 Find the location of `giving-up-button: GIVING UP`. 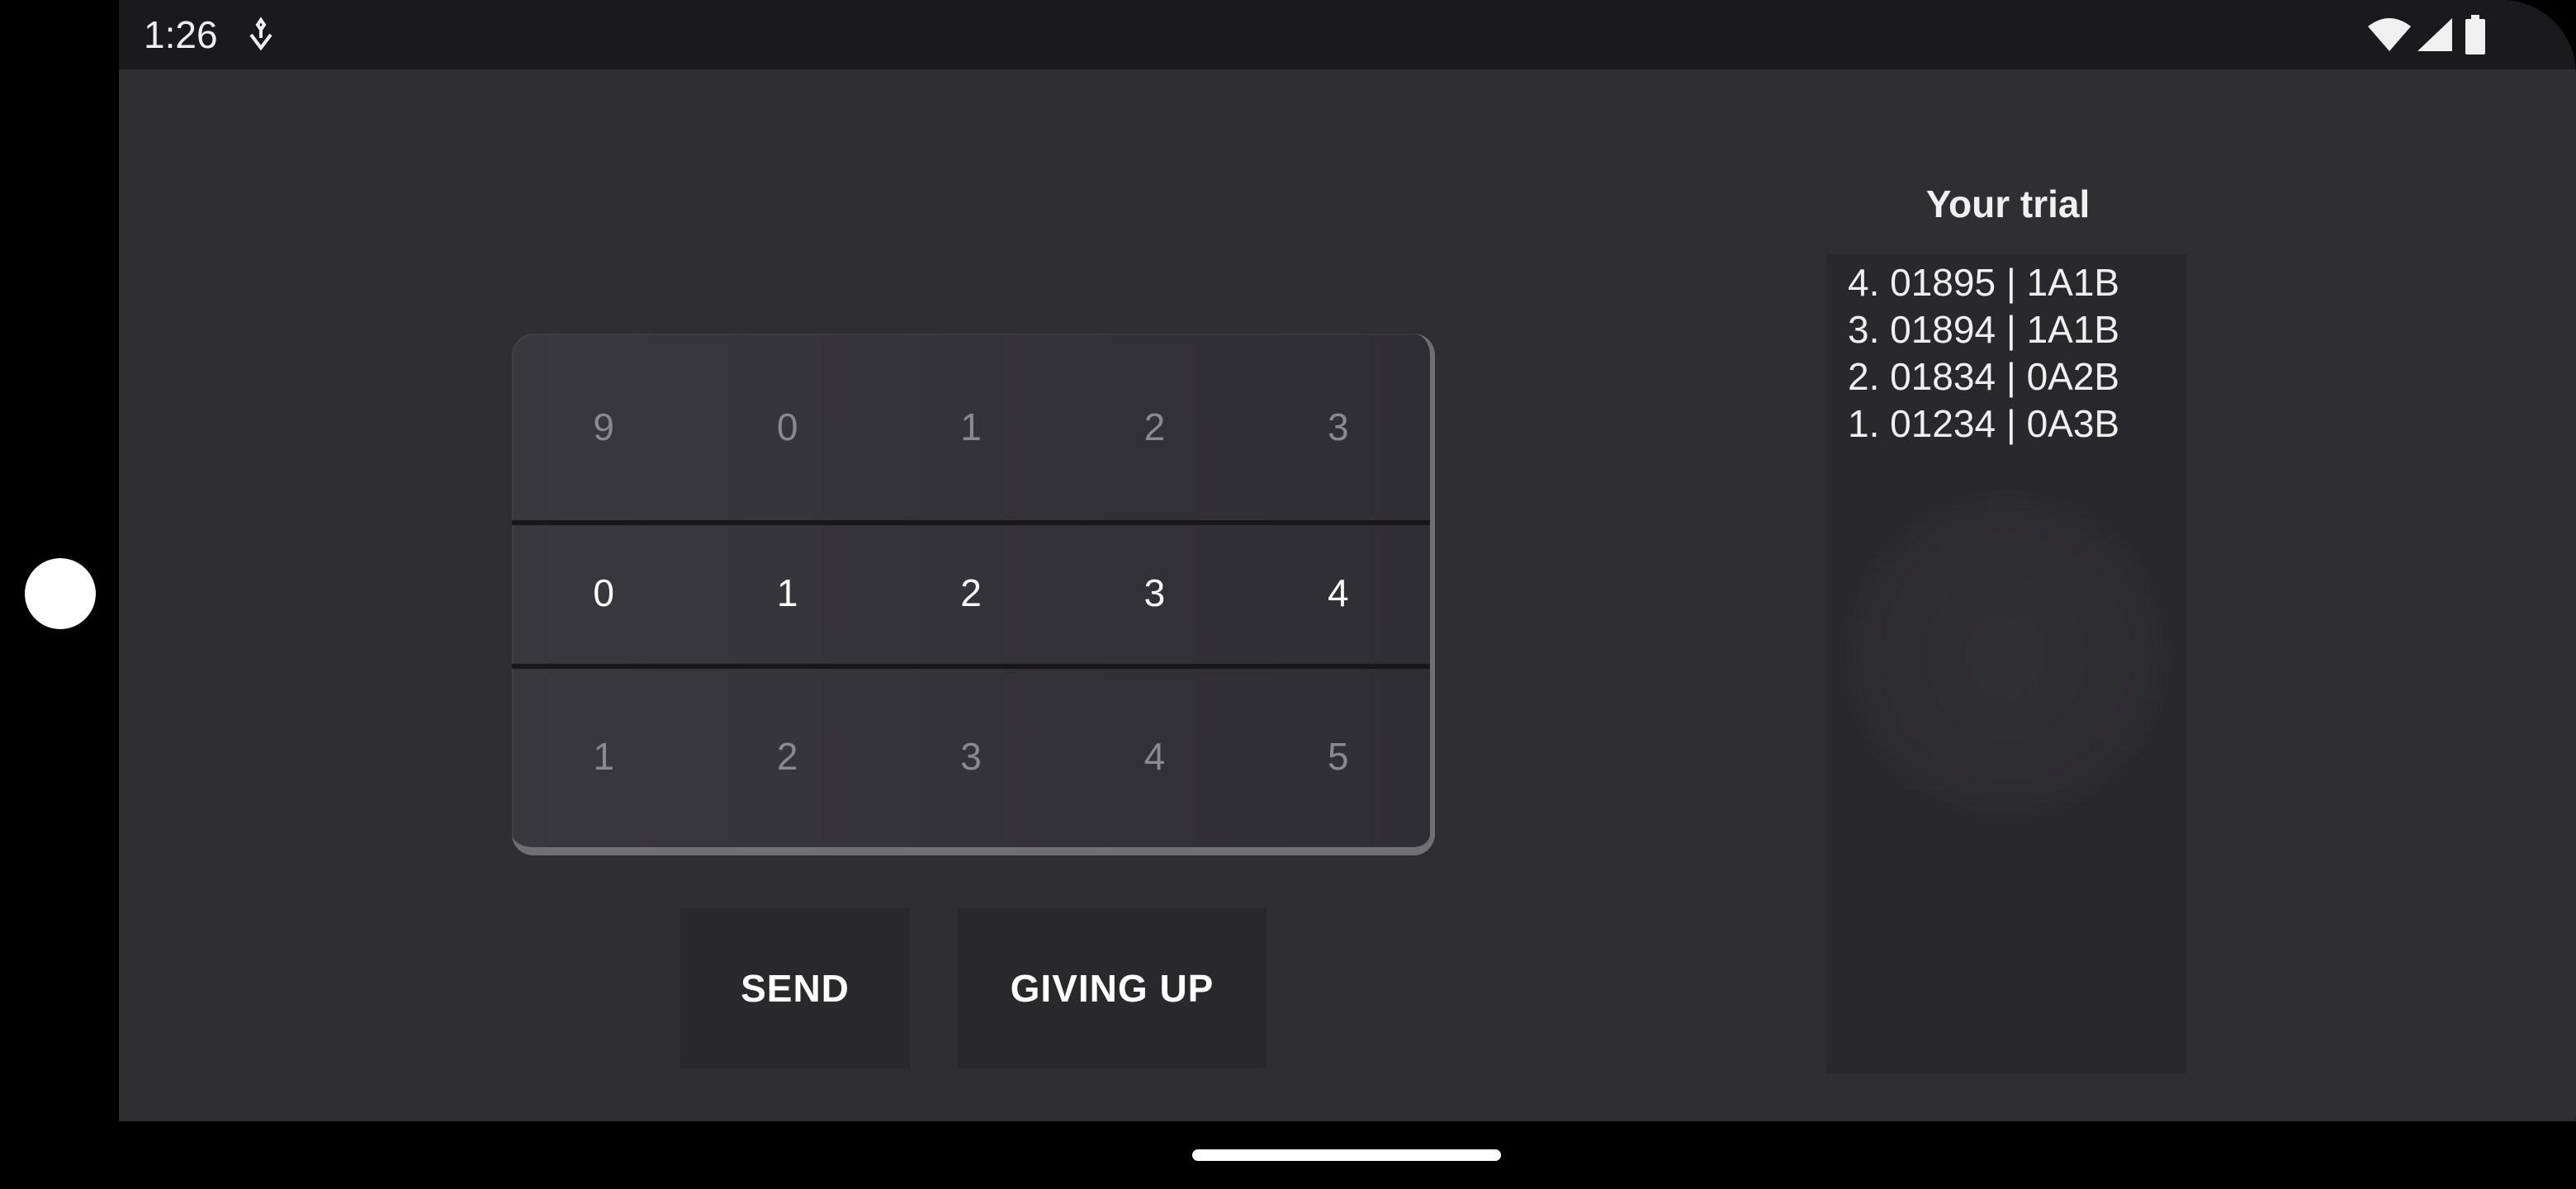

giving-up-button: GIVING UP is located at coordinates (1112, 988).